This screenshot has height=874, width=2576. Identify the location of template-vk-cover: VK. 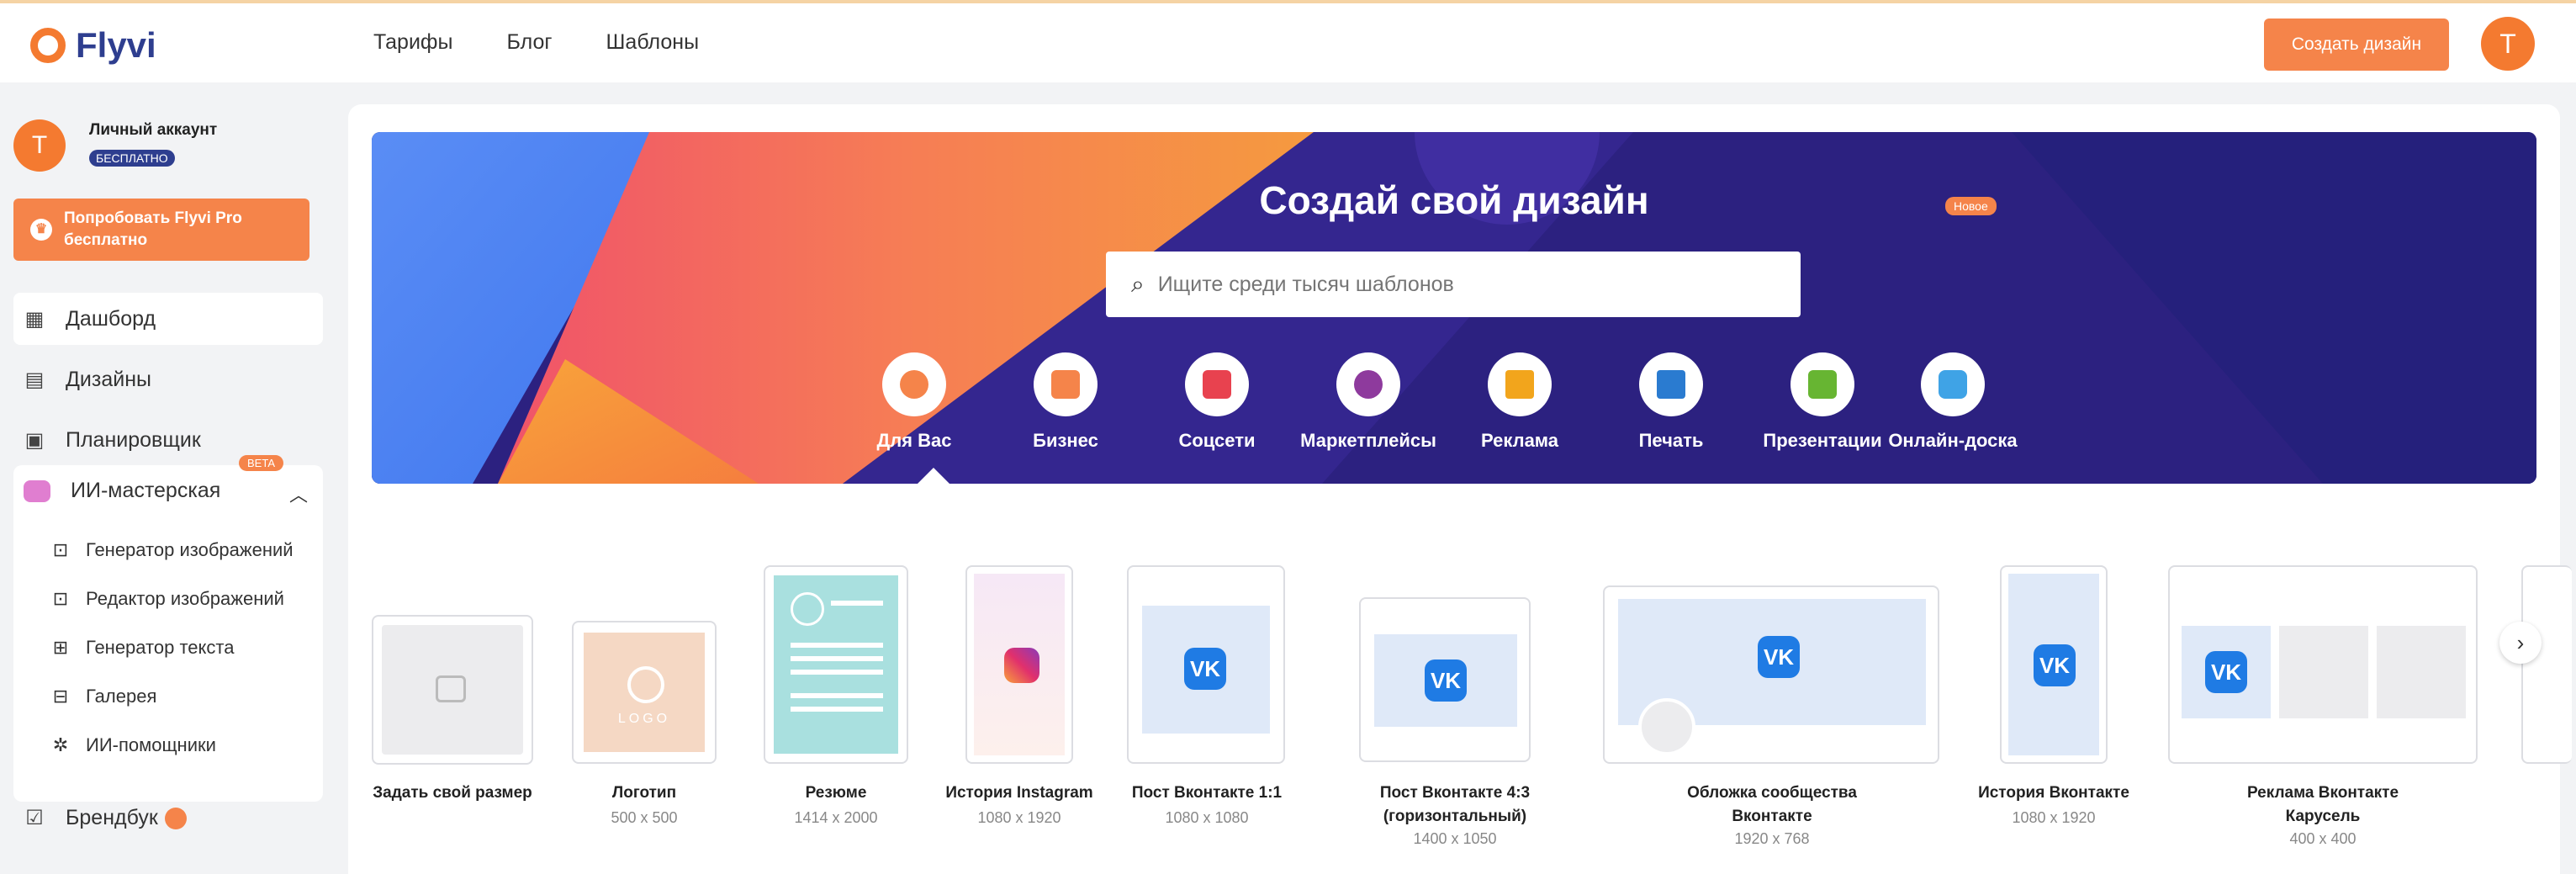
(1771, 674).